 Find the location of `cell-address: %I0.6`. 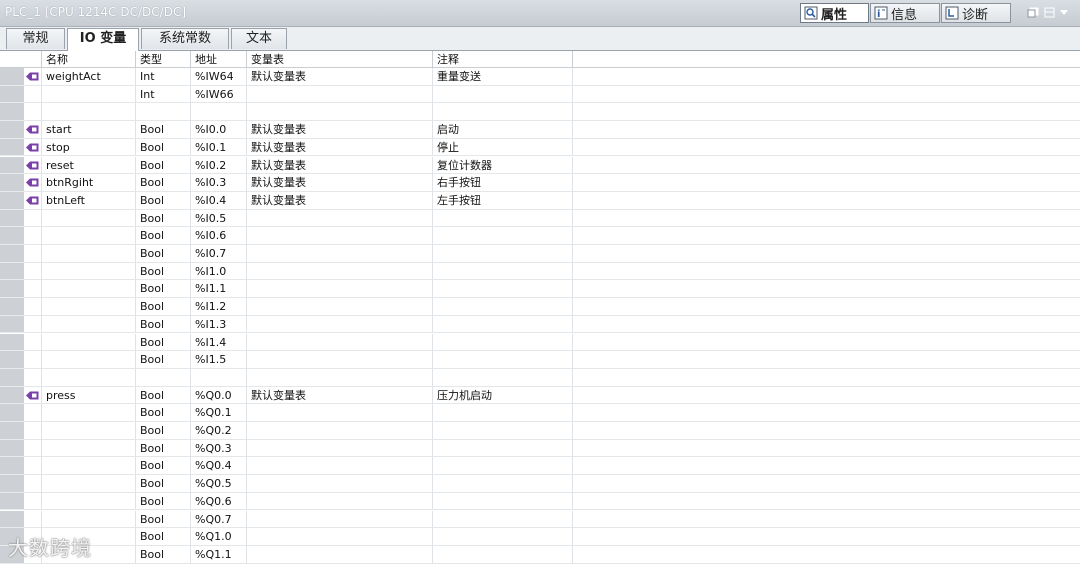

cell-address: %I0.6 is located at coordinates (219, 236).